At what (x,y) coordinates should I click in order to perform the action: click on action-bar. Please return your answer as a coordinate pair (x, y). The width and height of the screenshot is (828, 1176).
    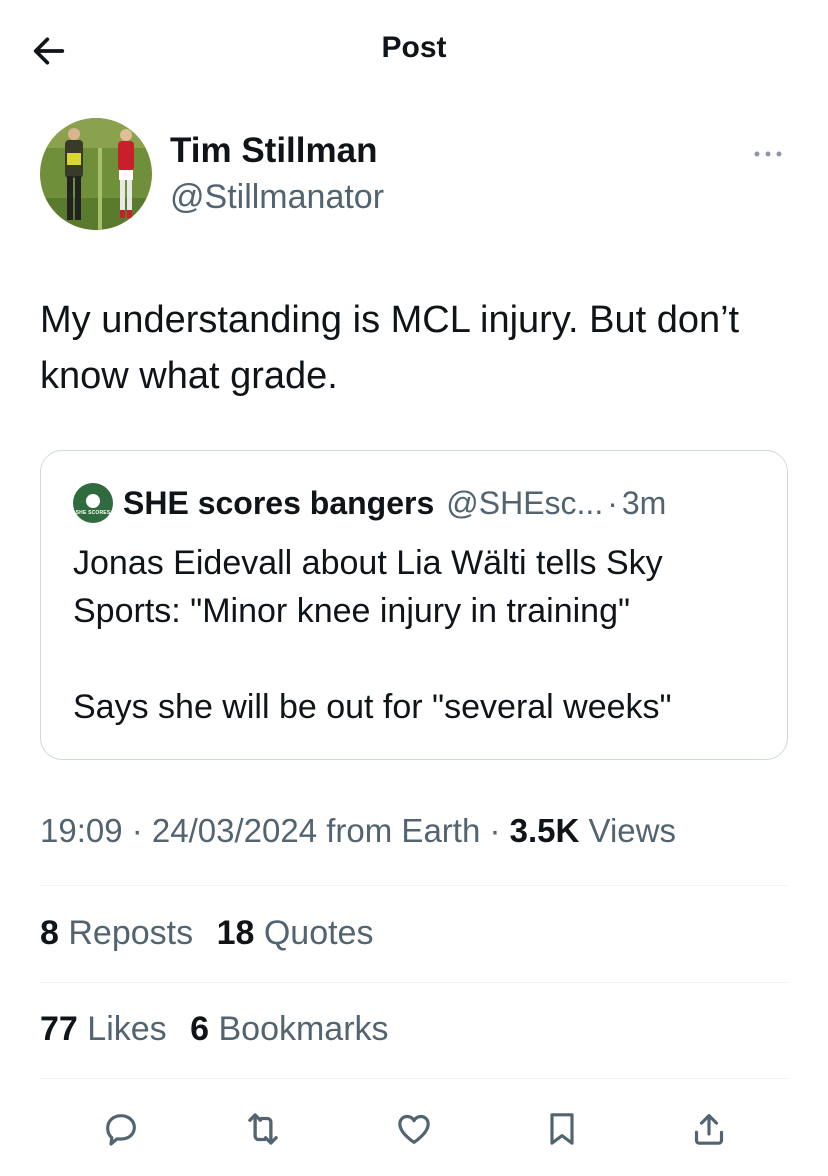
    Looking at the image, I should click on (414, 1129).